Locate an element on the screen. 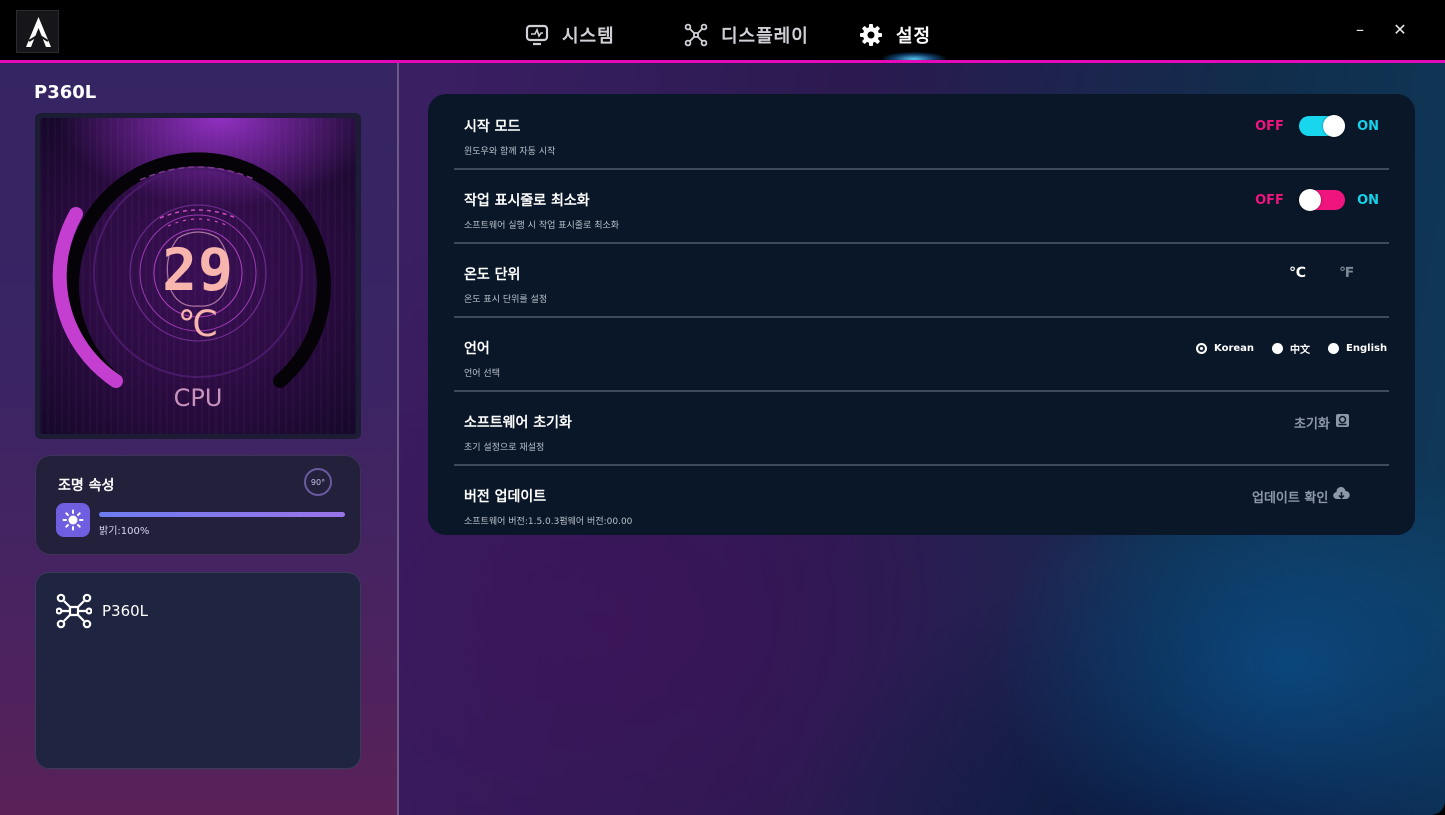  reset-desc: 초기 설정으로 재설정 is located at coordinates (504, 448).